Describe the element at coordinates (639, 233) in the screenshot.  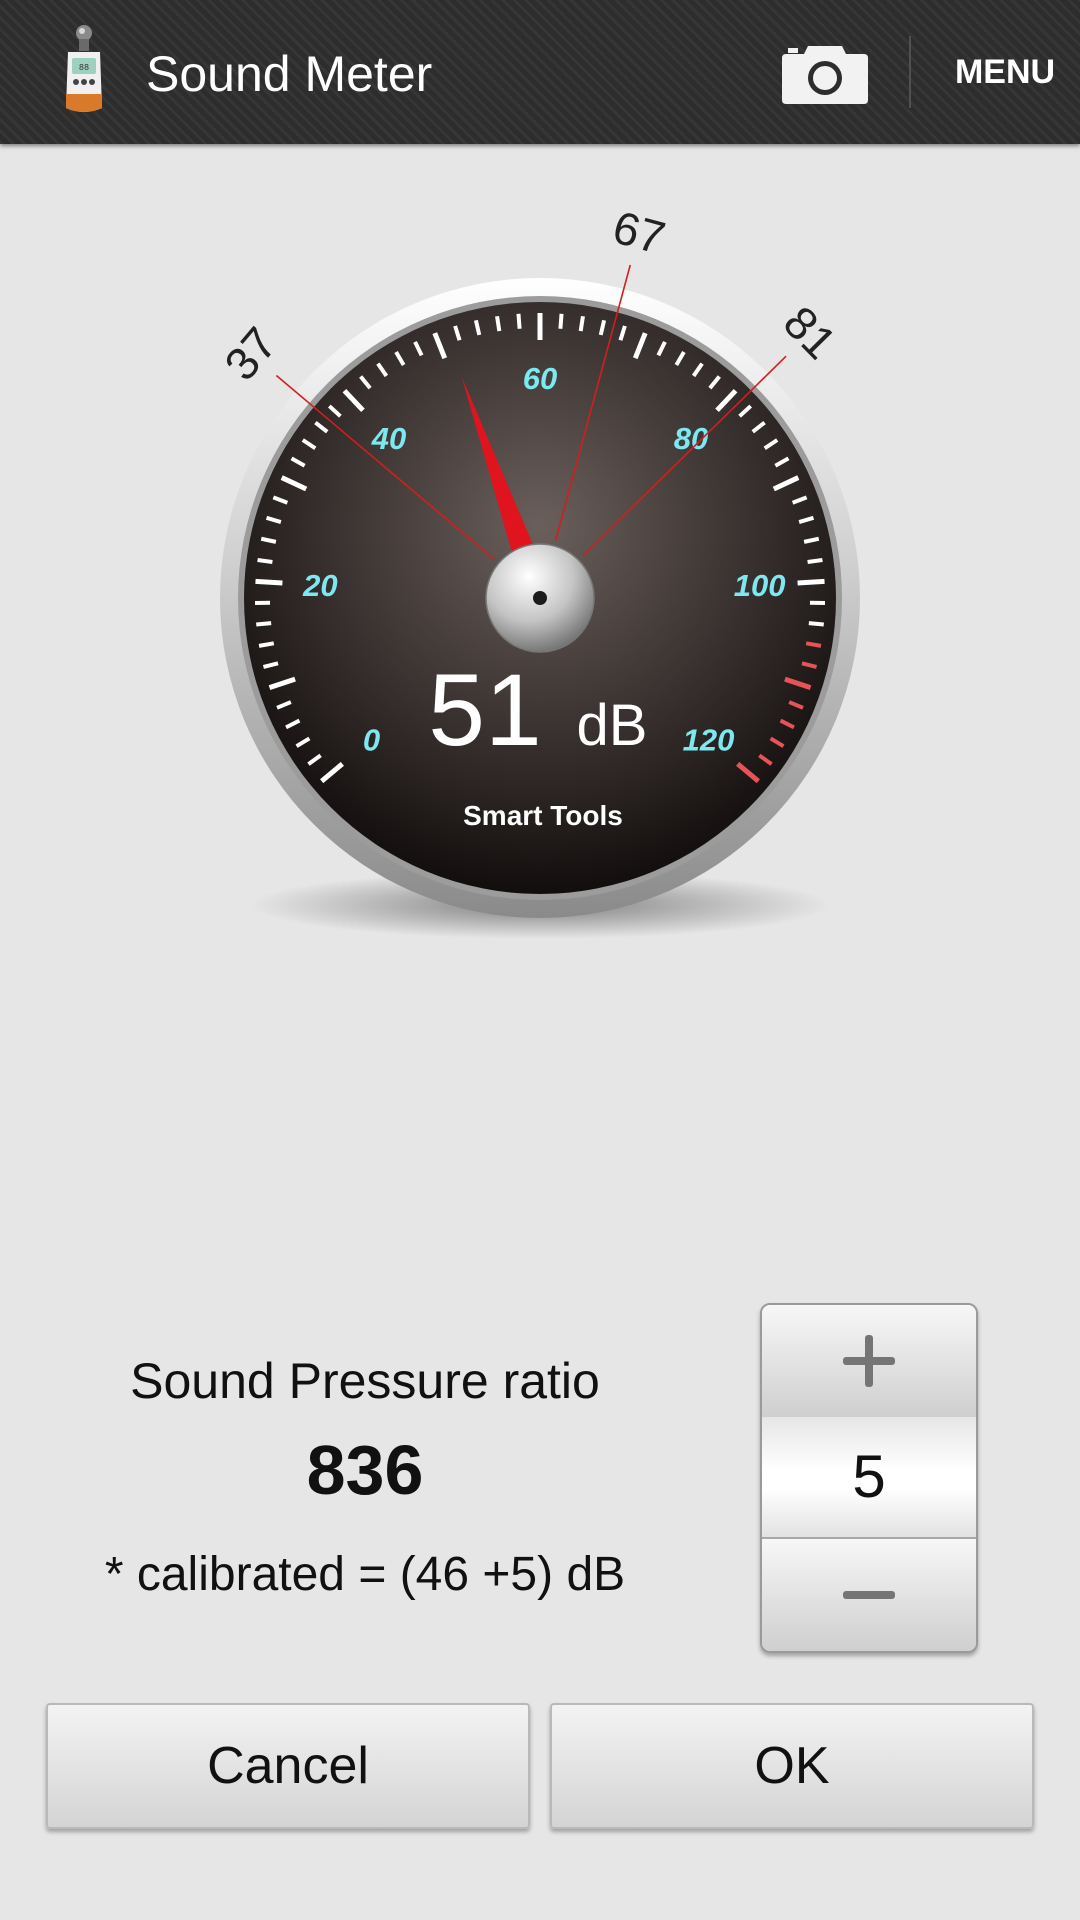
I see `avg-marker-label: 67` at that location.